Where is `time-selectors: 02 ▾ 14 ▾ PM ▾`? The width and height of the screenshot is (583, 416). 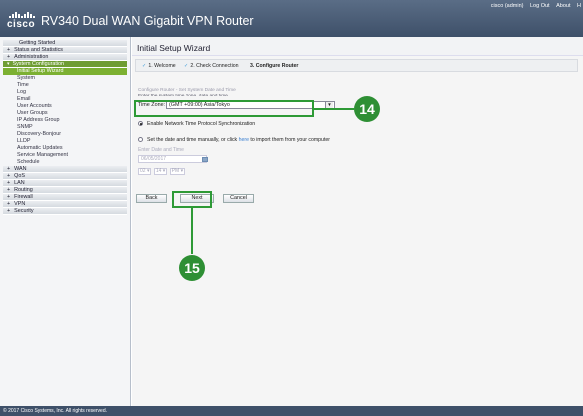
time-selectors: 02 ▾ 14 ▾ PM ▾ is located at coordinates (162, 171).